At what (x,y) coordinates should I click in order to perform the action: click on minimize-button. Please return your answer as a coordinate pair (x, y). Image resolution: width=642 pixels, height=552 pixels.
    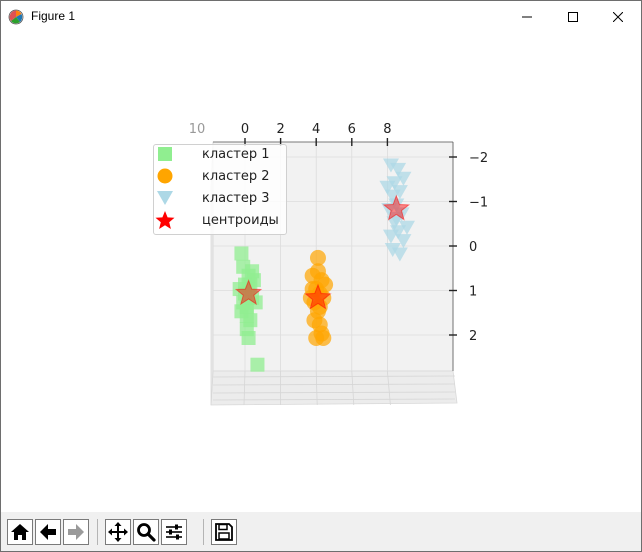
    Looking at the image, I should click on (527, 16).